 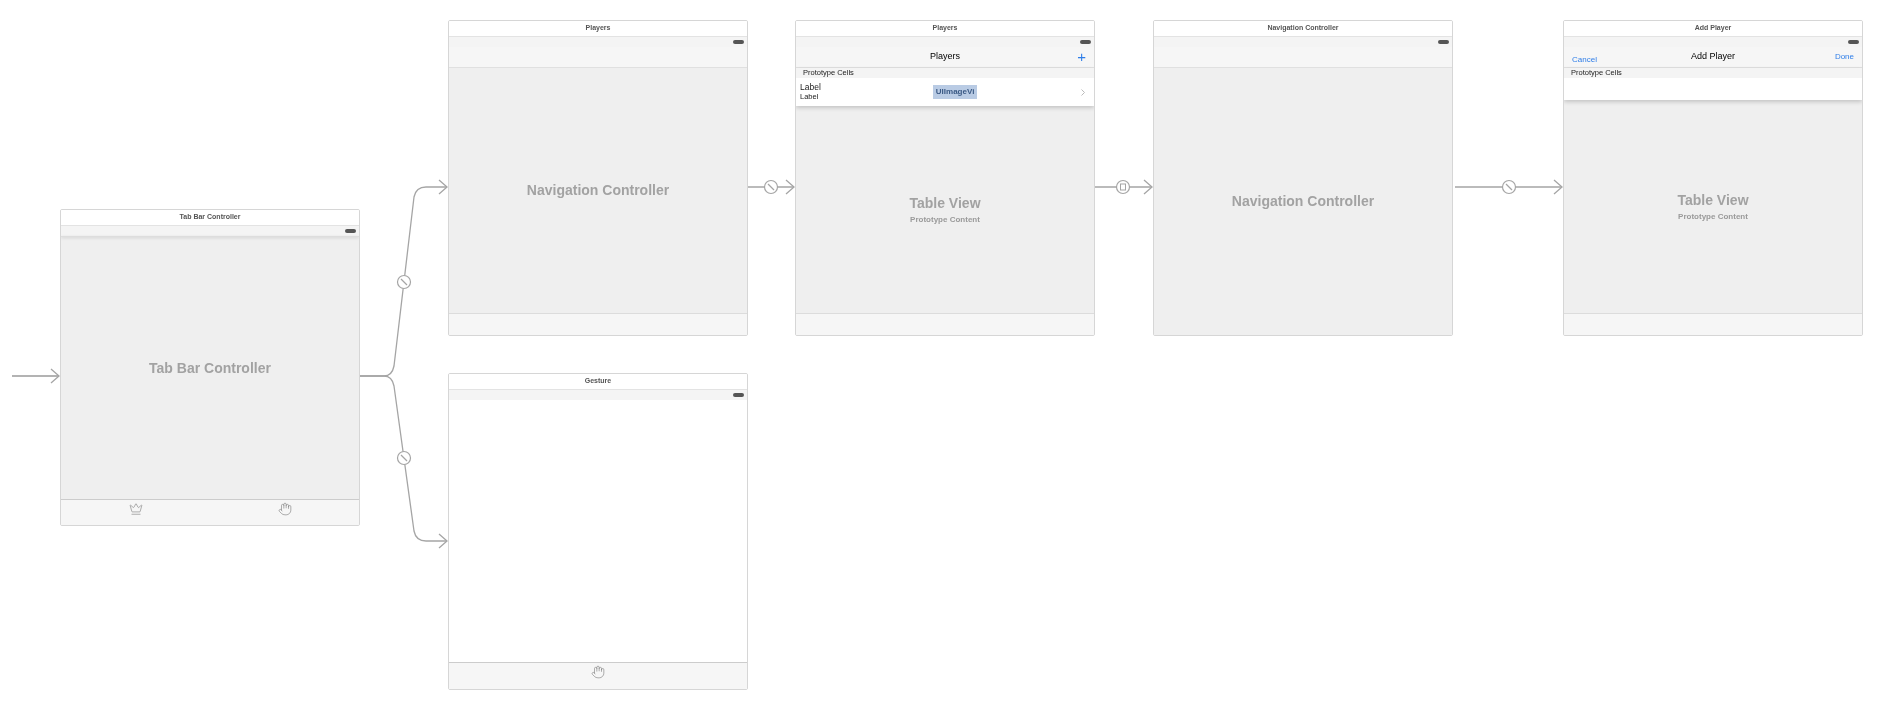 I want to click on navigation-title: Players, so click(x=945, y=57).